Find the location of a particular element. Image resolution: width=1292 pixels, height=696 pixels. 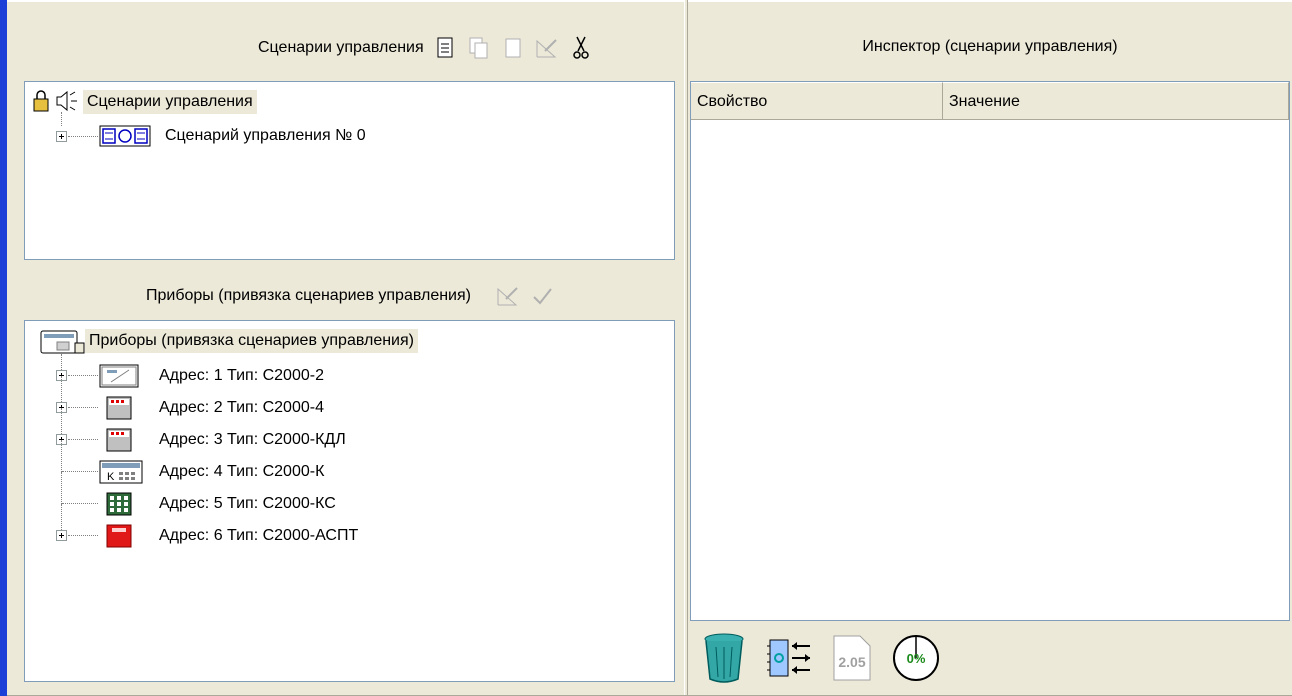

panel-splitter is located at coordinates (686, 348).